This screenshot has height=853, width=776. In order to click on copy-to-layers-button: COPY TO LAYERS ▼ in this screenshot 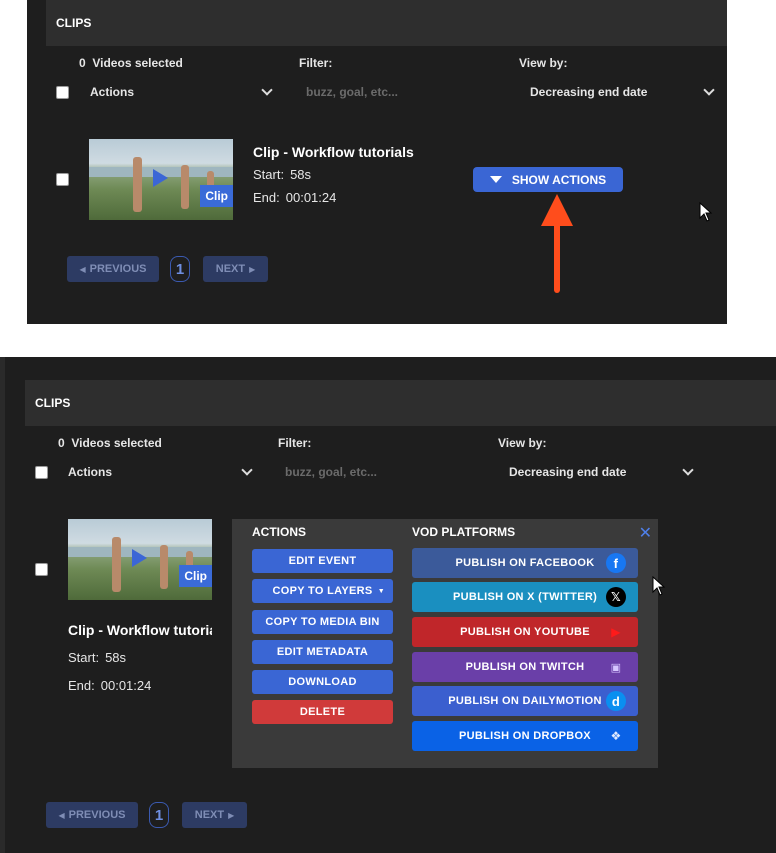, I will do `click(322, 591)`.